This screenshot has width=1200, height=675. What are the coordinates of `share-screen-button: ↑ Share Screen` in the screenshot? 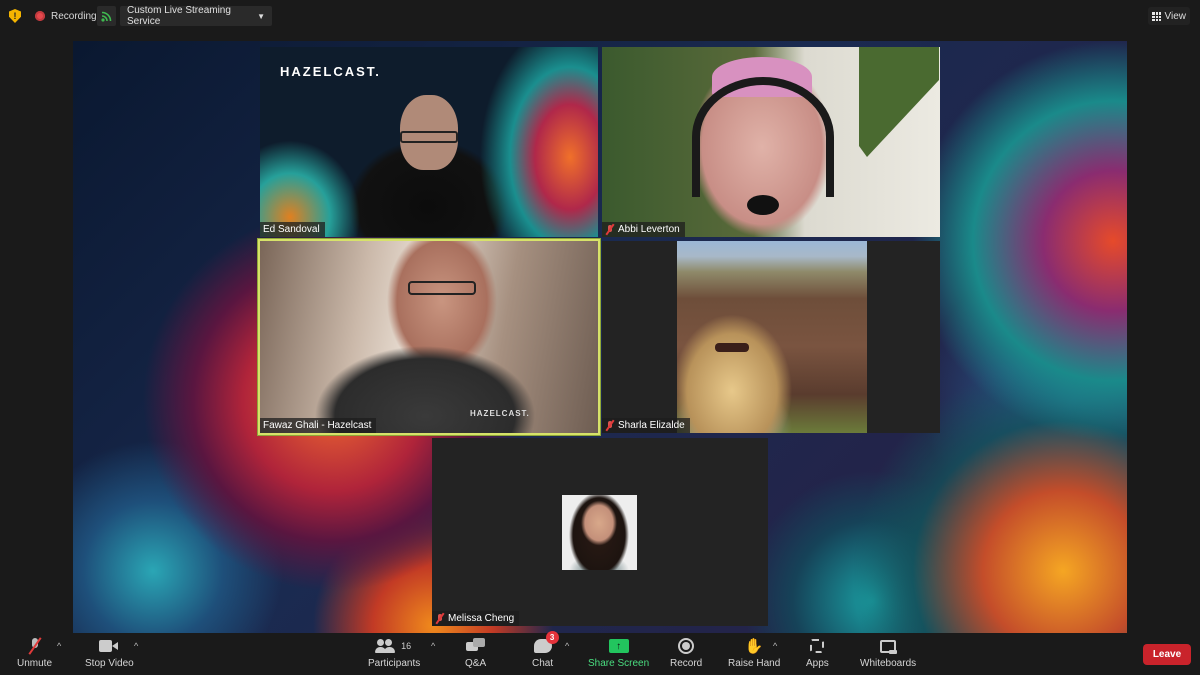 It's located at (618, 653).